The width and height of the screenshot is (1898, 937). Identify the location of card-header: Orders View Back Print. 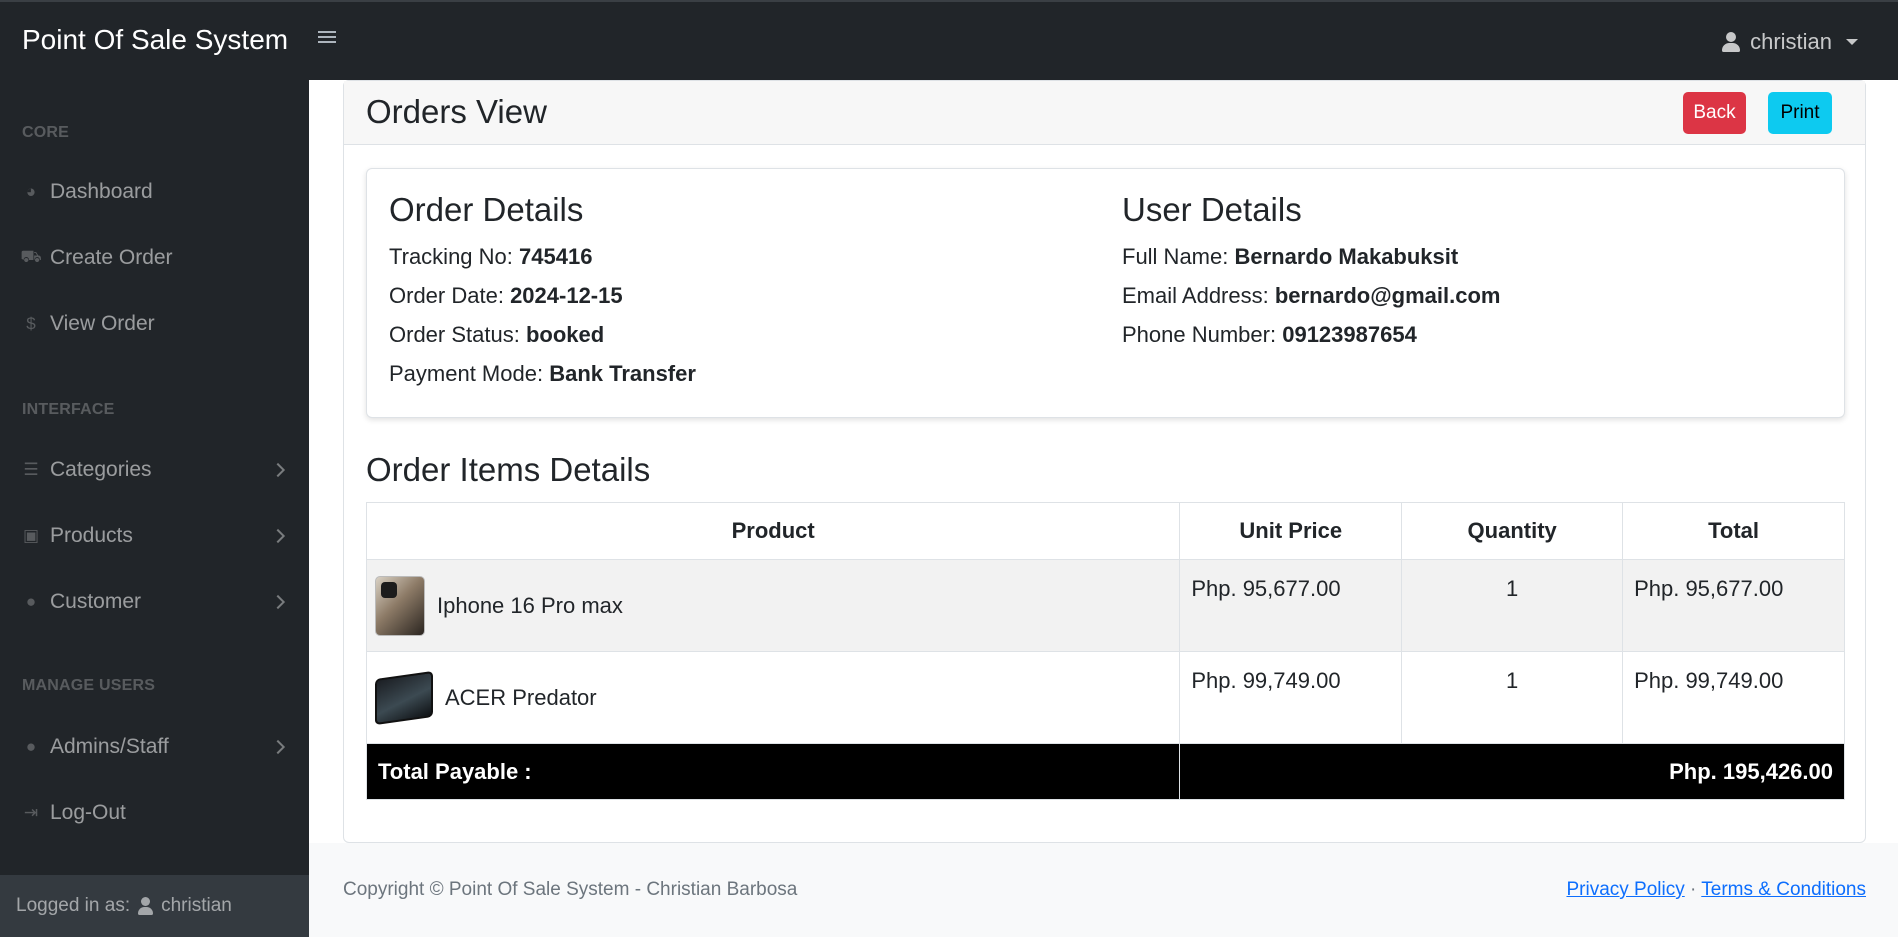
(1104, 113).